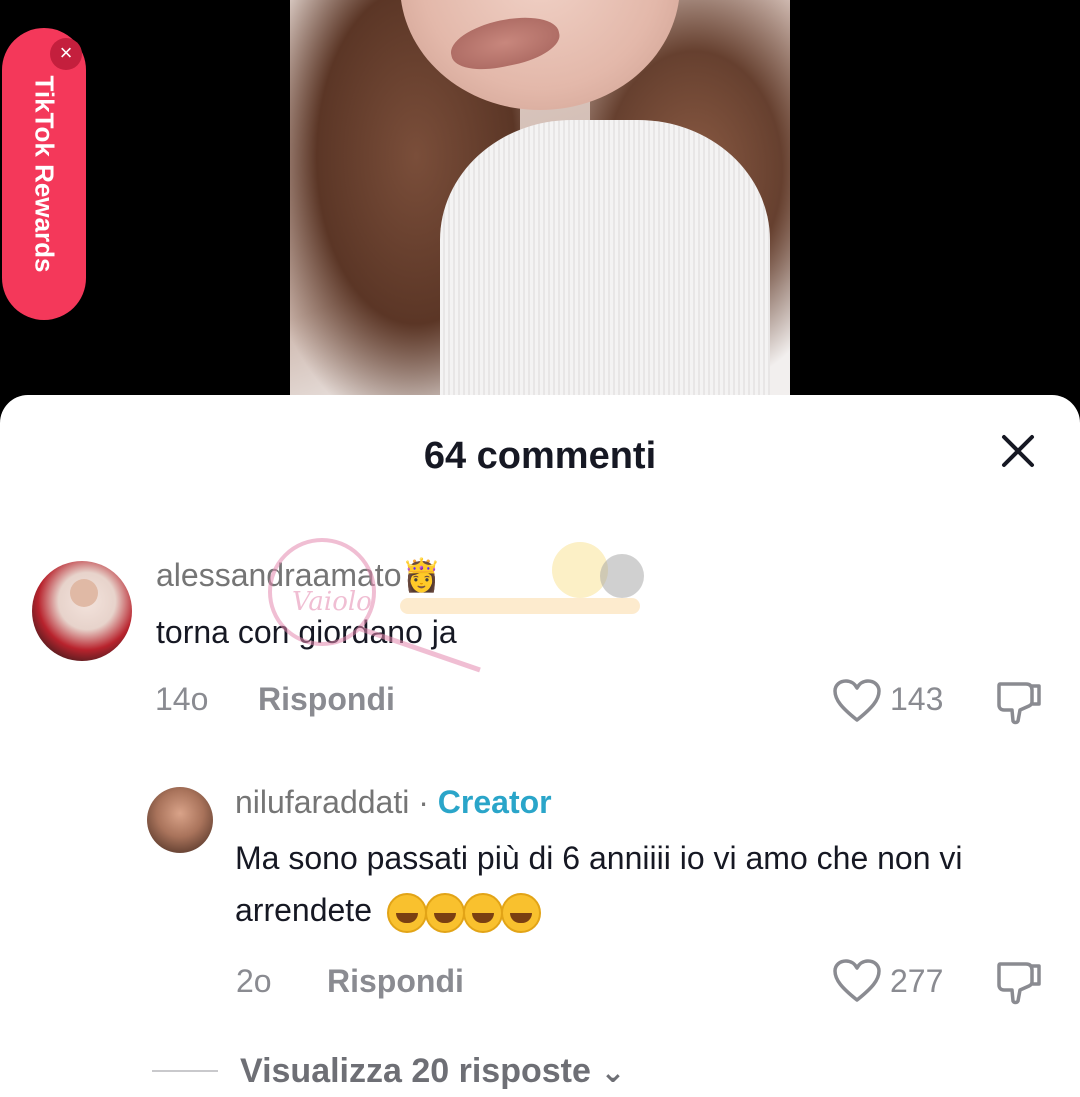 This screenshot has height=1097, width=1080. What do you see at coordinates (463, 912) in the screenshot?
I see `laughing-emoji-icon` at bounding box center [463, 912].